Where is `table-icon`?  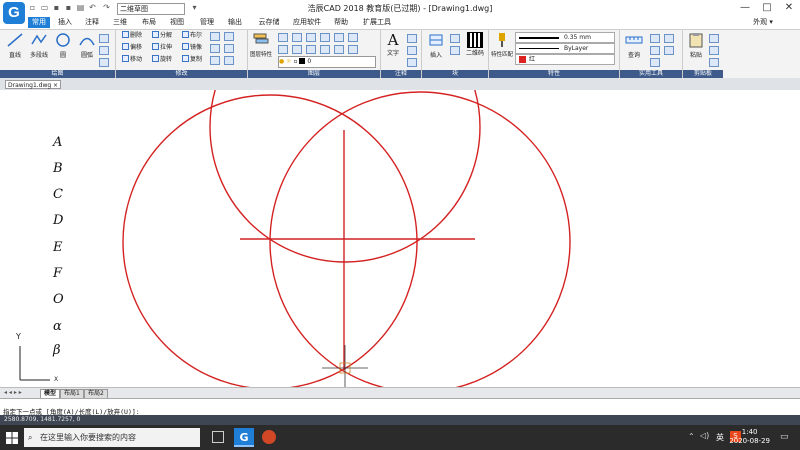 table-icon is located at coordinates (412, 62).